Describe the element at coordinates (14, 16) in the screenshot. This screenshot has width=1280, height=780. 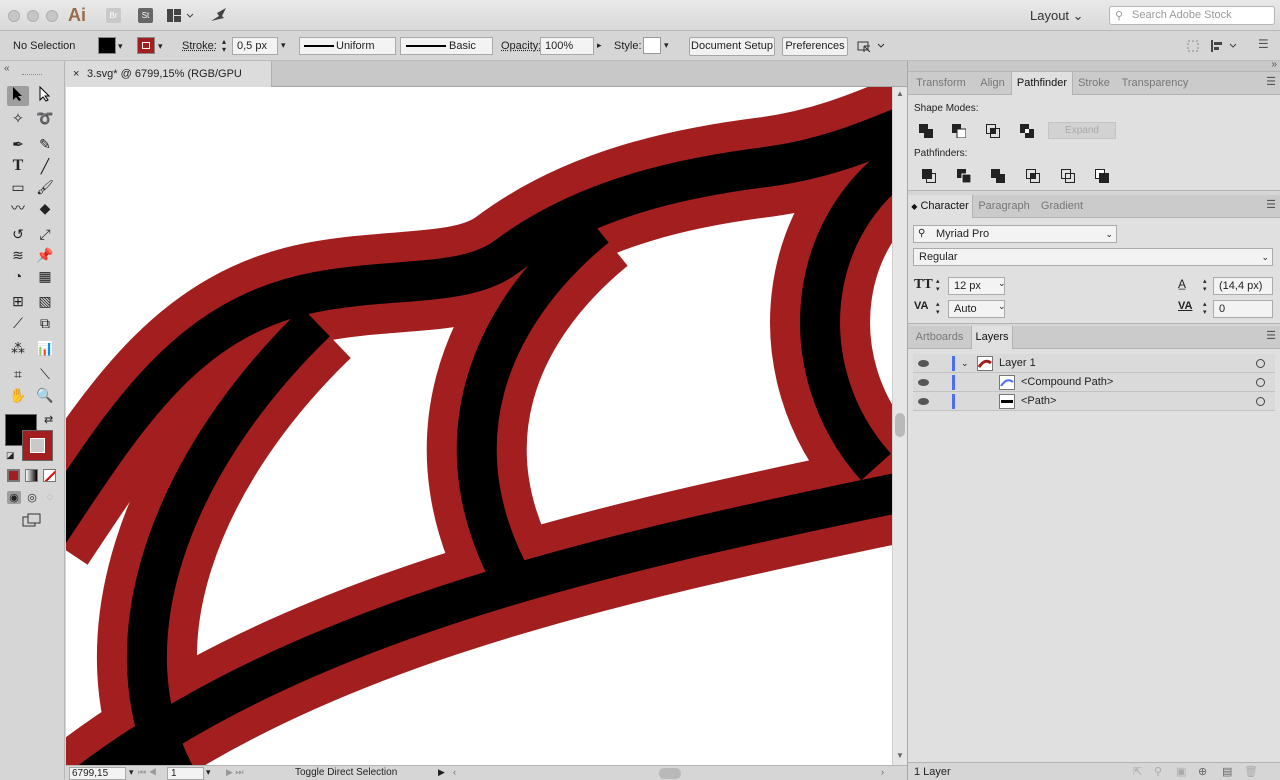
I see `close-window-button` at that location.